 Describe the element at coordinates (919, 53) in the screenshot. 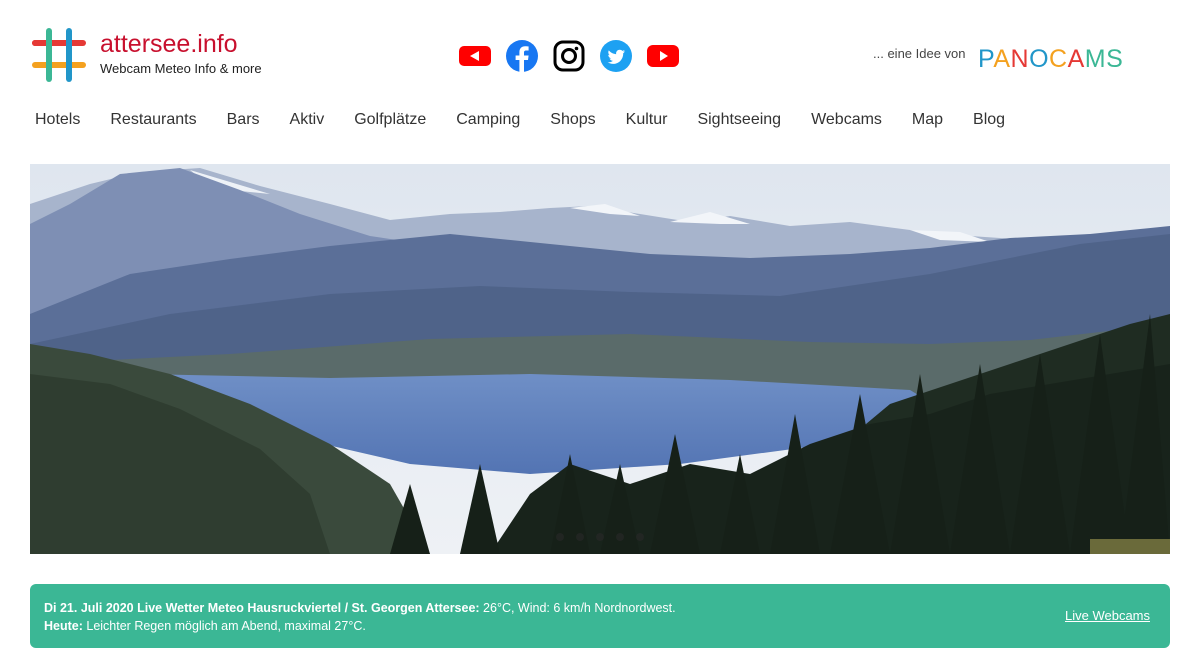

I see `idea-text: ... eine Idee von` at that location.